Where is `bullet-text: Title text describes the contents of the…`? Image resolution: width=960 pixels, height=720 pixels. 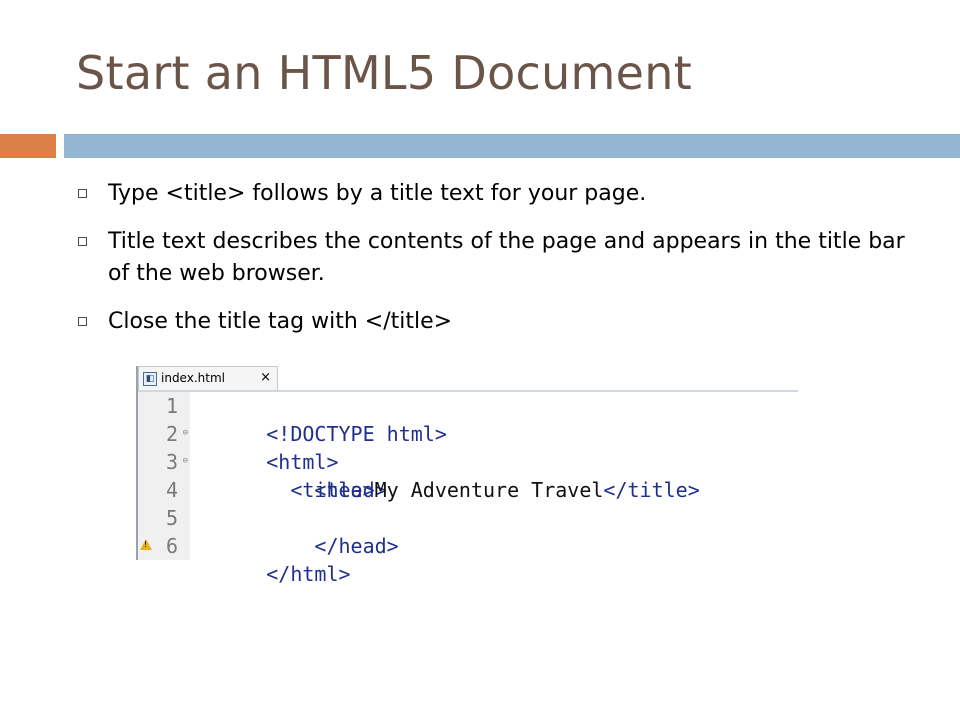 bullet-text: Title text describes the contents of the… is located at coordinates (506, 257).